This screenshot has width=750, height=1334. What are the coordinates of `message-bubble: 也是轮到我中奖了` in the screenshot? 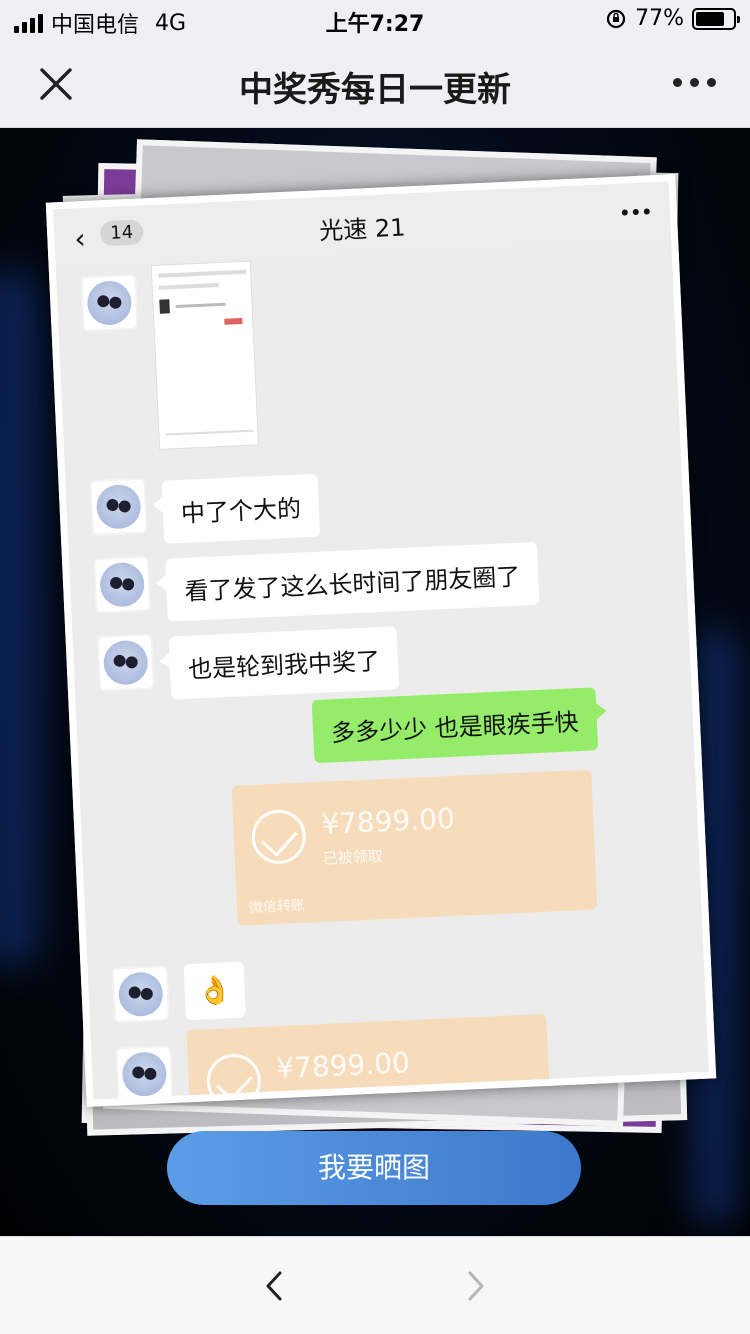 It's located at (284, 663).